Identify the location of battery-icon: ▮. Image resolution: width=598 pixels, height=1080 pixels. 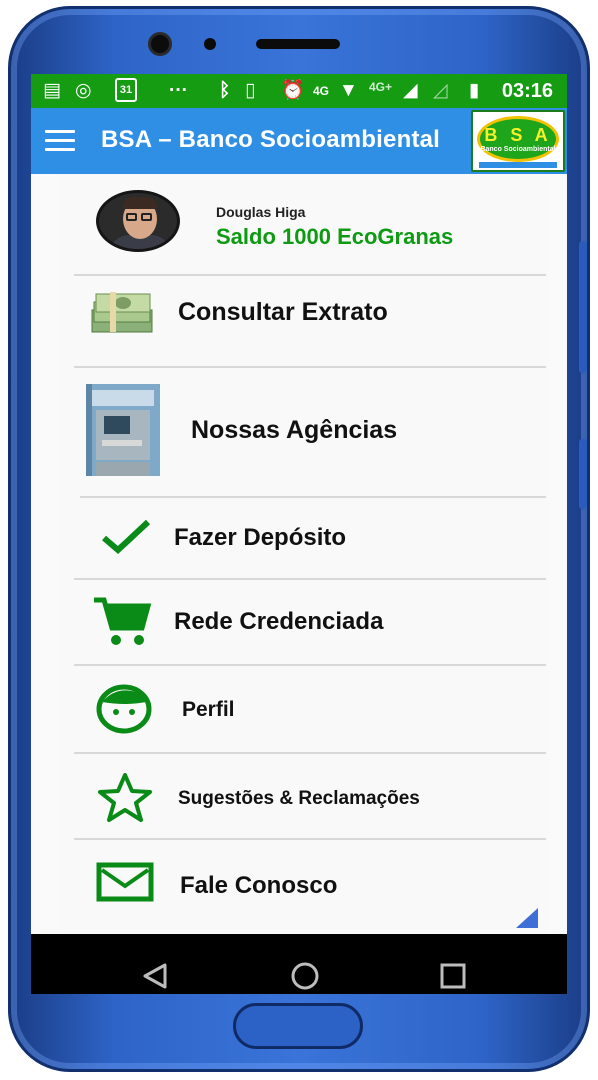
(474, 90).